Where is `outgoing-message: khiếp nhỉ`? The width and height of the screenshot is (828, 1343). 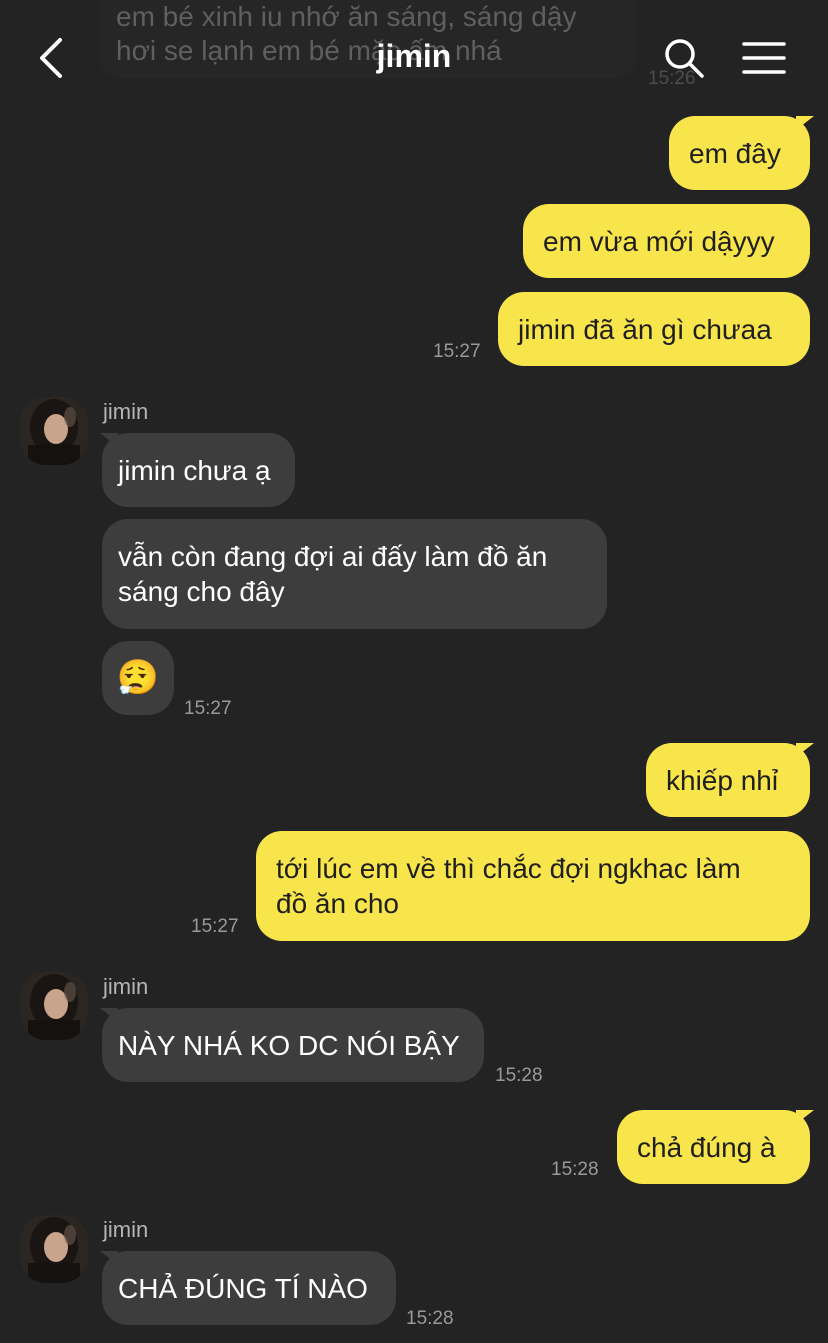 outgoing-message: khiếp nhỉ is located at coordinates (728, 780).